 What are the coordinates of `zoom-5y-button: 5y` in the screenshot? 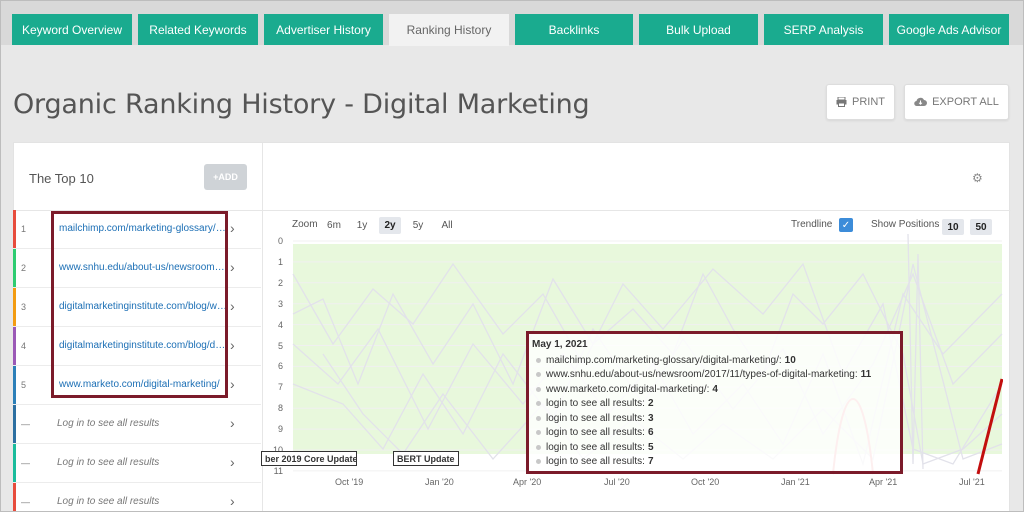 It's located at (418, 225).